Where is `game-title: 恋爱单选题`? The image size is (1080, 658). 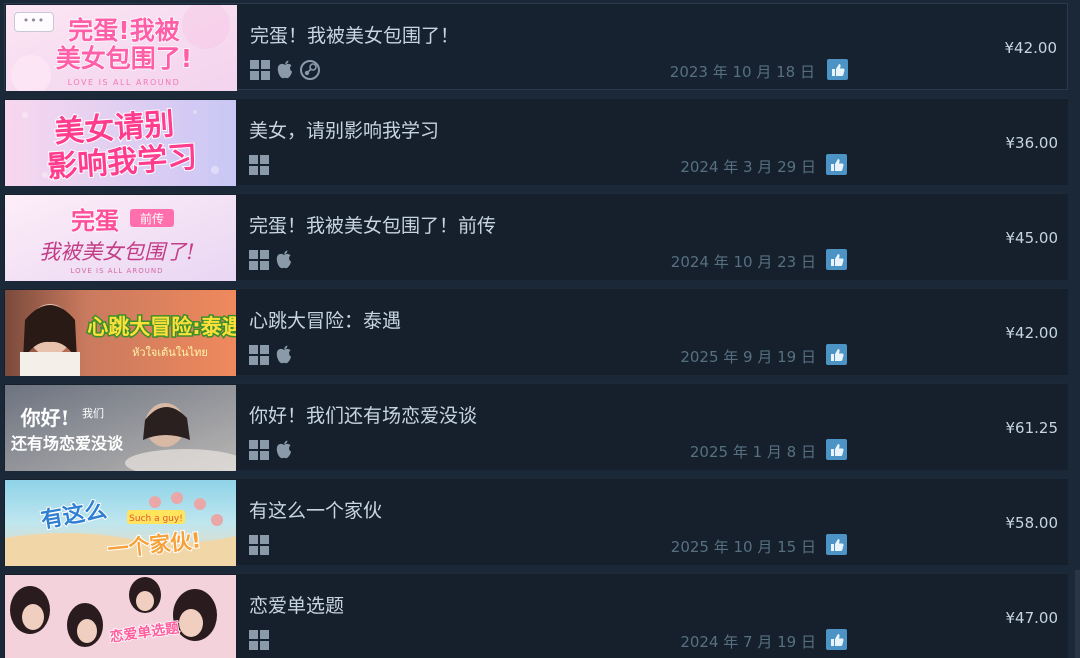 game-title: 恋爱单选题 is located at coordinates (296, 604).